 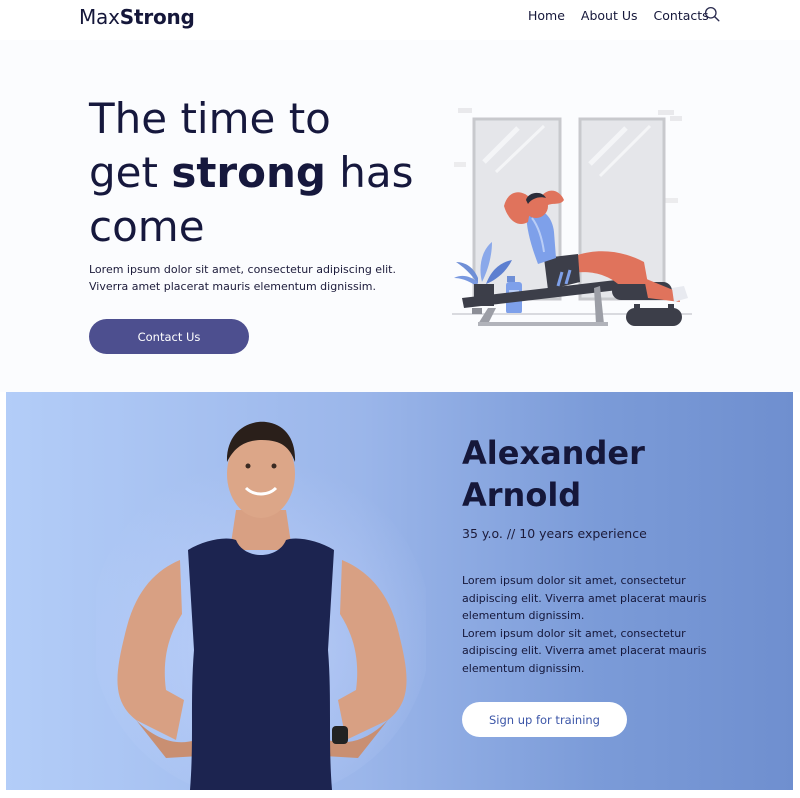 I want to click on hero-title-line1: The time to, so click(x=210, y=118).